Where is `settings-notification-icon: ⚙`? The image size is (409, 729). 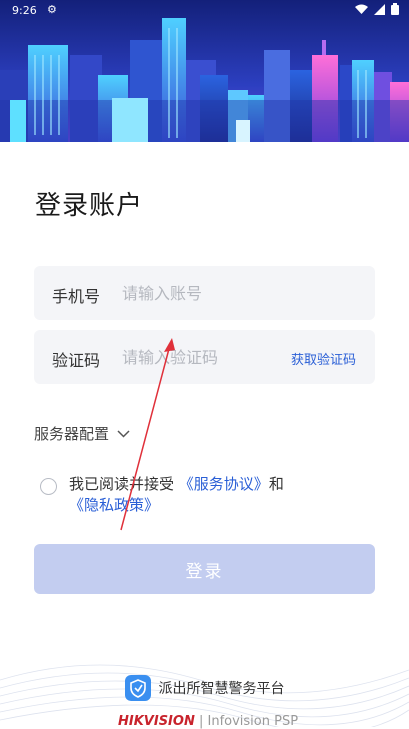 settings-notification-icon: ⚙ is located at coordinates (52, 9).